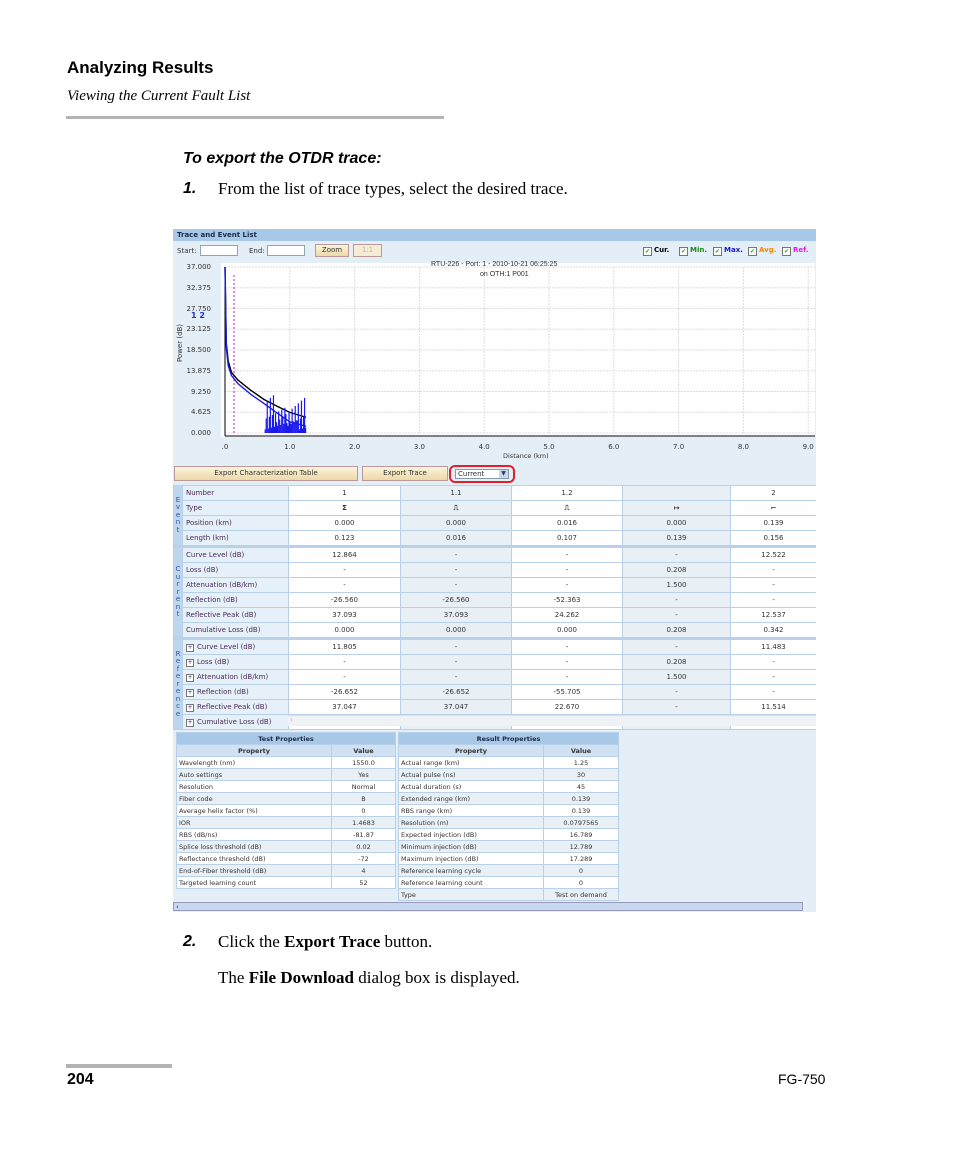  What do you see at coordinates (456, 600) in the screenshot?
I see `table-cell: -26.560` at bounding box center [456, 600].